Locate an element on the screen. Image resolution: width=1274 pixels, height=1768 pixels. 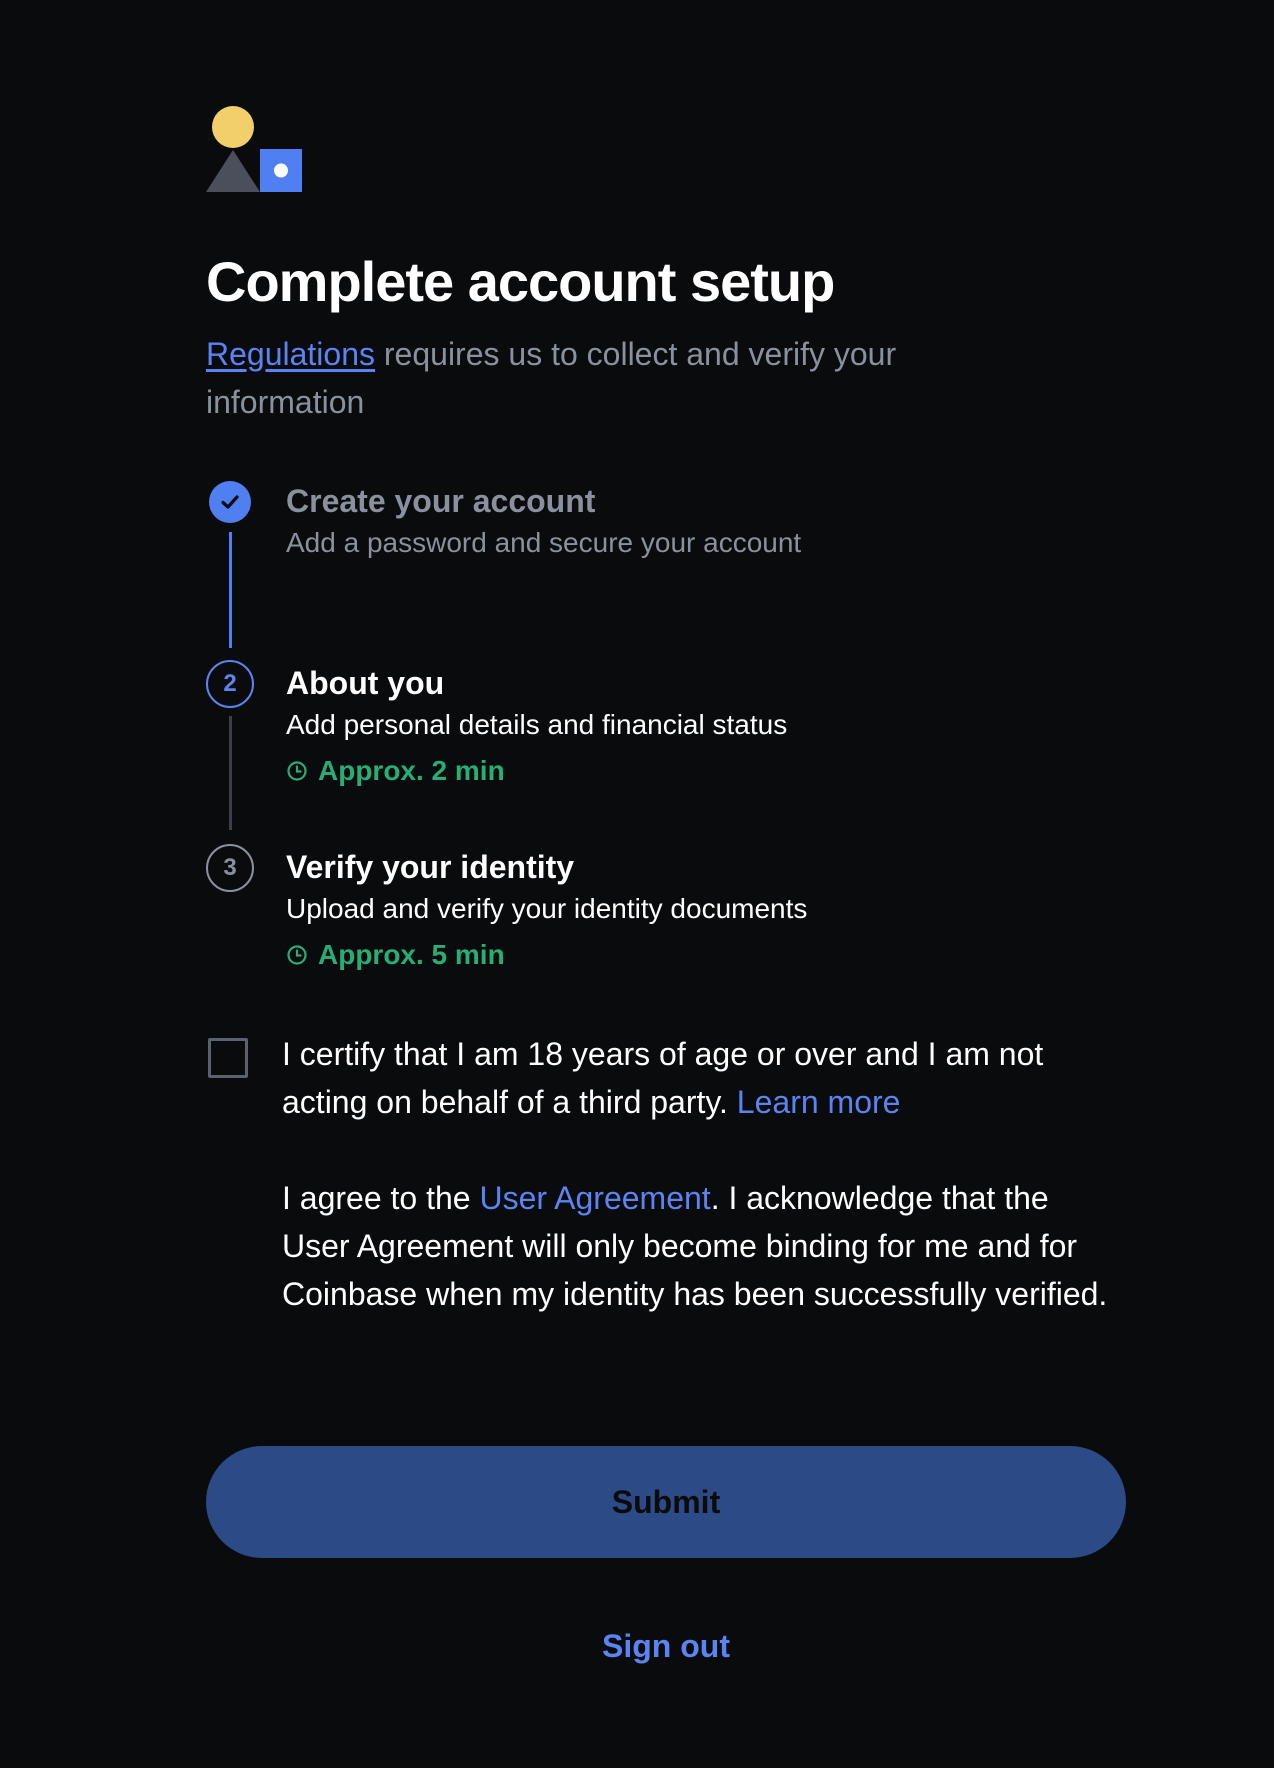
step-time-estimate: Approx. 5 min is located at coordinates (395, 955).